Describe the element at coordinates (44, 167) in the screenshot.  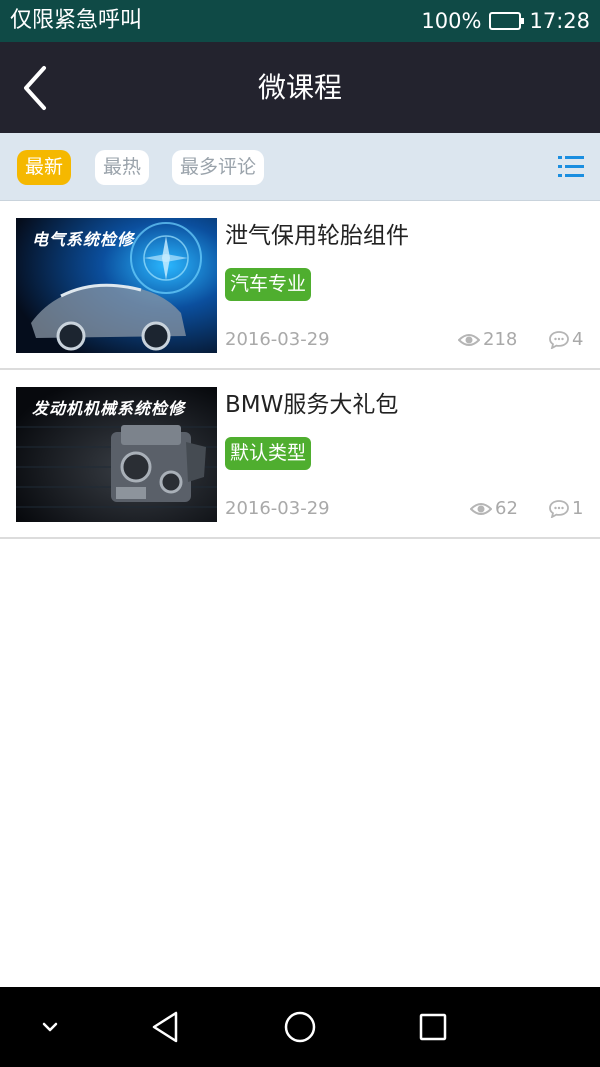
I see `tab-newest: 最新` at that location.